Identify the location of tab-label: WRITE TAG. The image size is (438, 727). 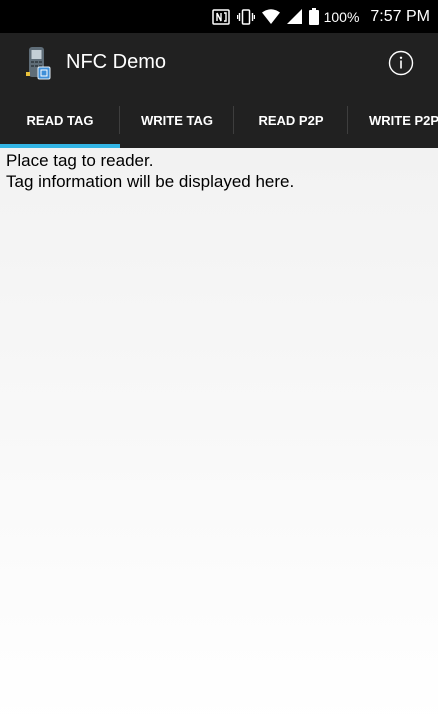
(177, 120).